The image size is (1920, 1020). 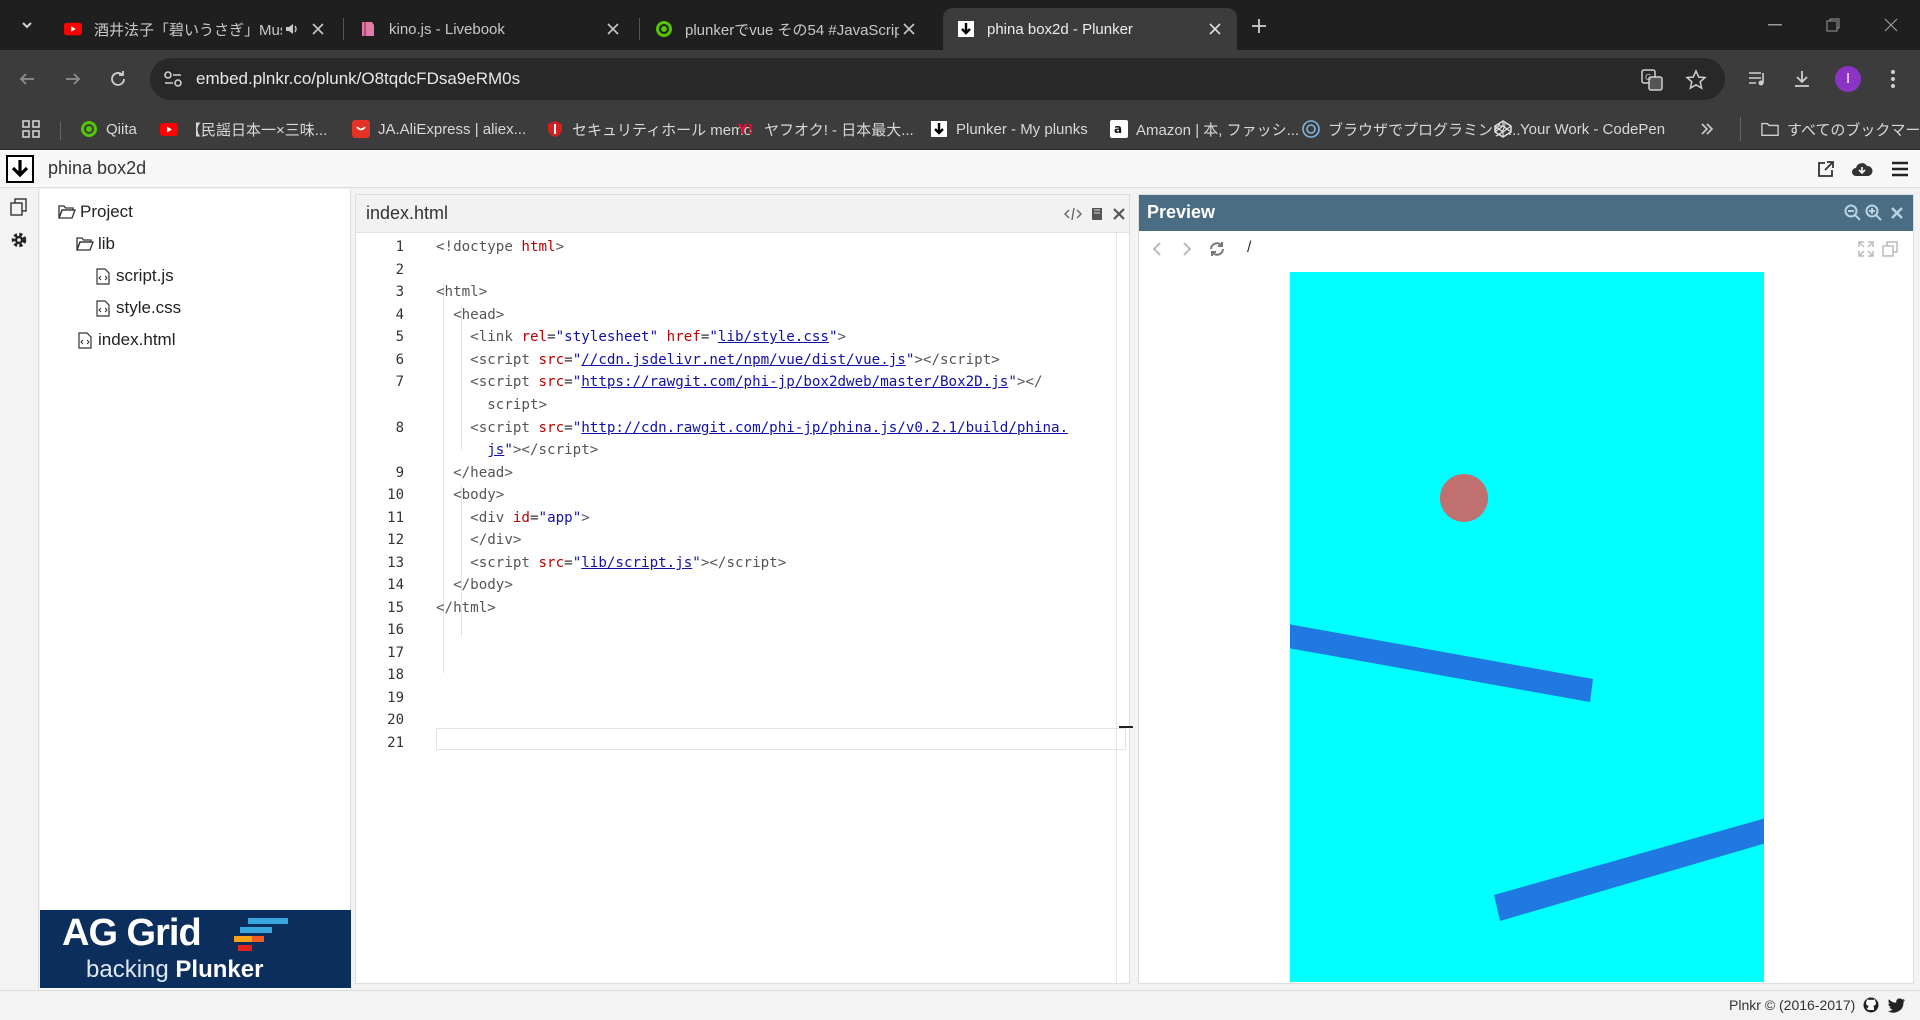 What do you see at coordinates (1526, 249) in the screenshot?
I see `preview-nav-bar: /` at bounding box center [1526, 249].